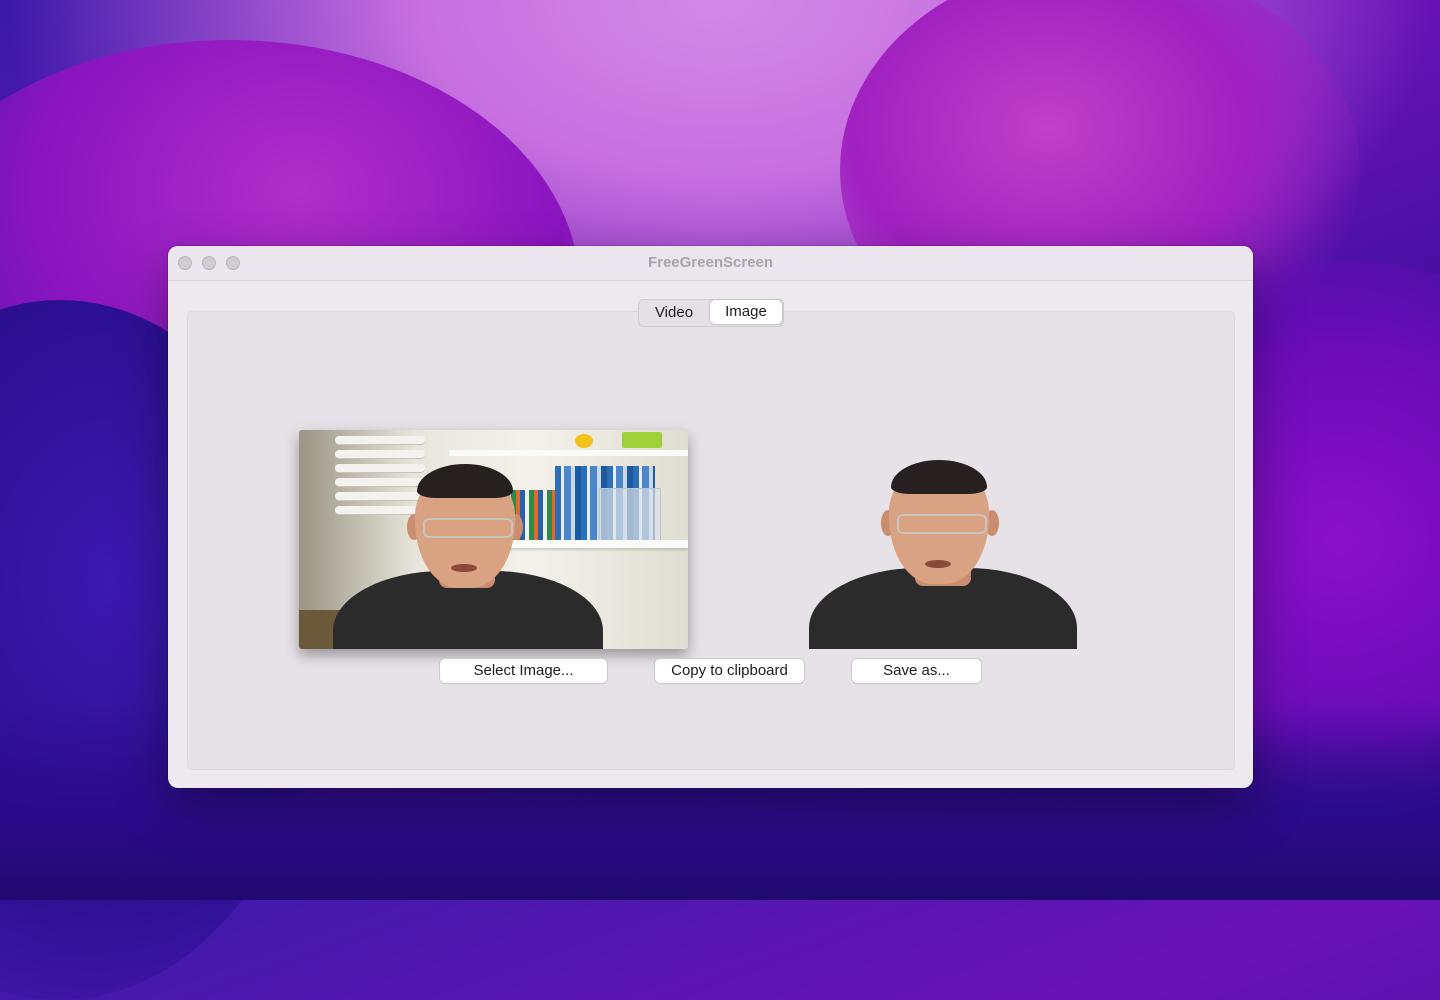  Describe the element at coordinates (729, 671) in the screenshot. I see `copy-to-clipboard-button: Copy to clipboard` at that location.